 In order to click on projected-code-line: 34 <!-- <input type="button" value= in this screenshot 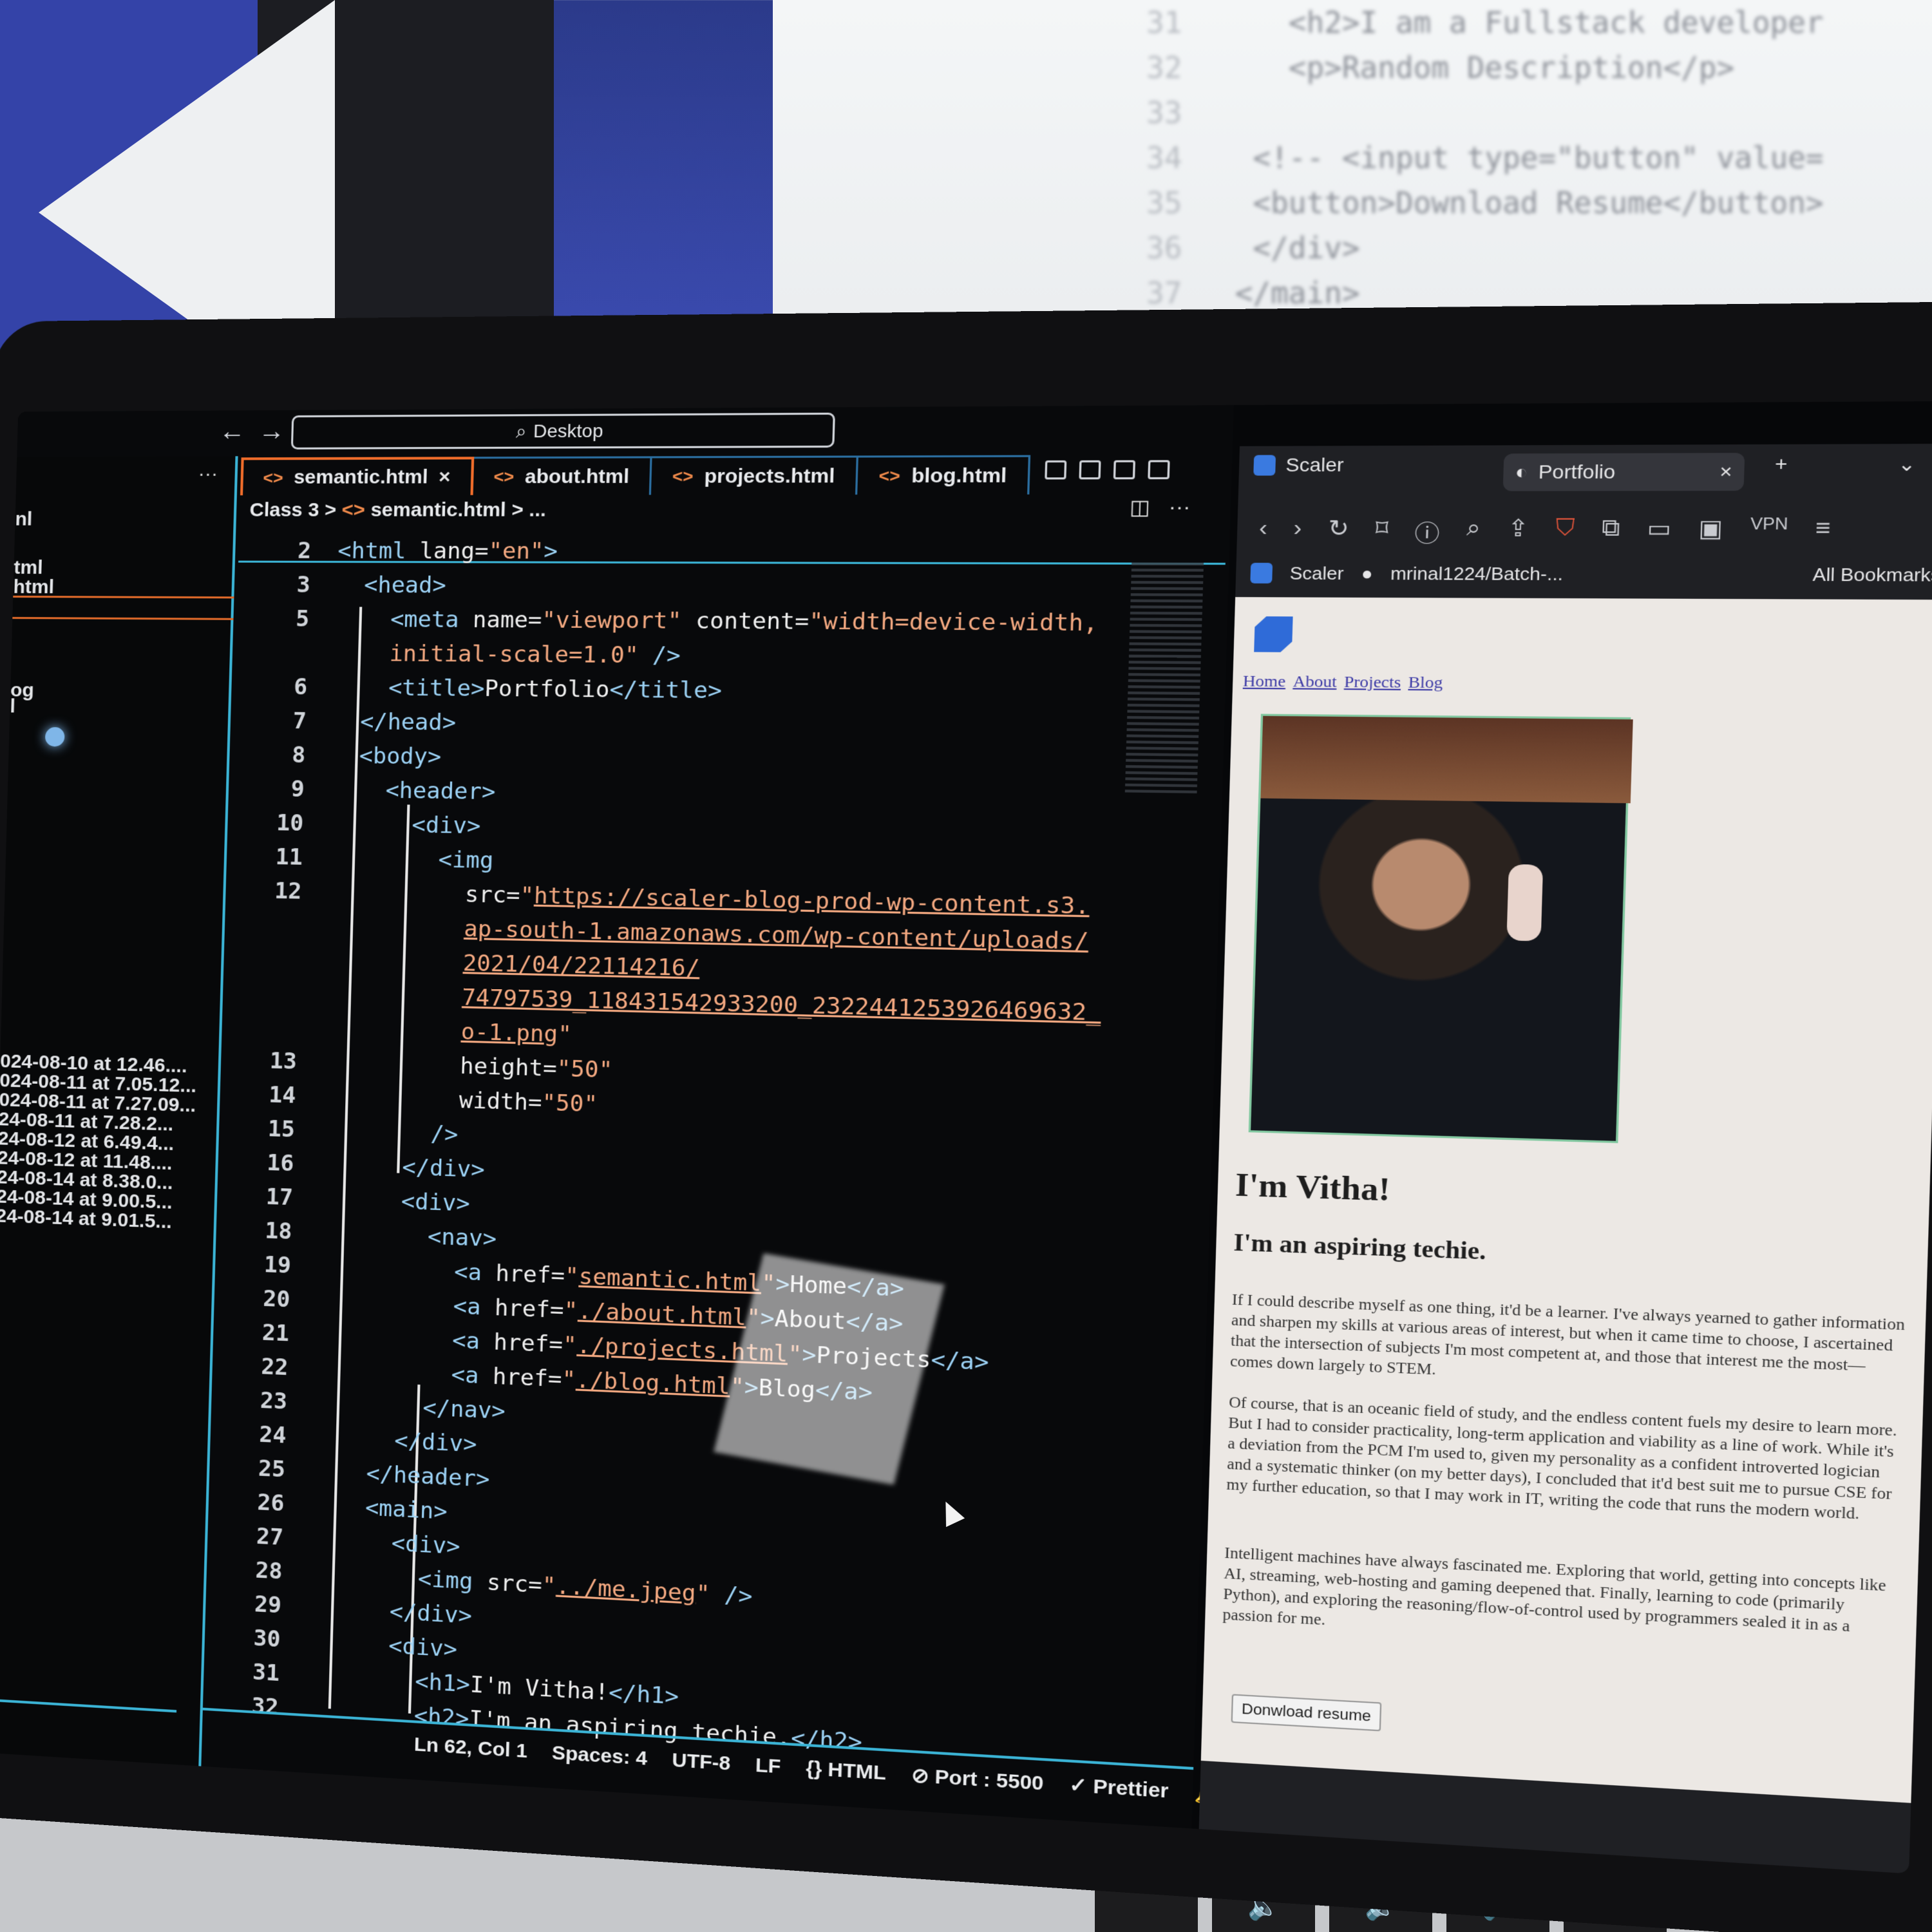, I will do `click(1539, 157)`.